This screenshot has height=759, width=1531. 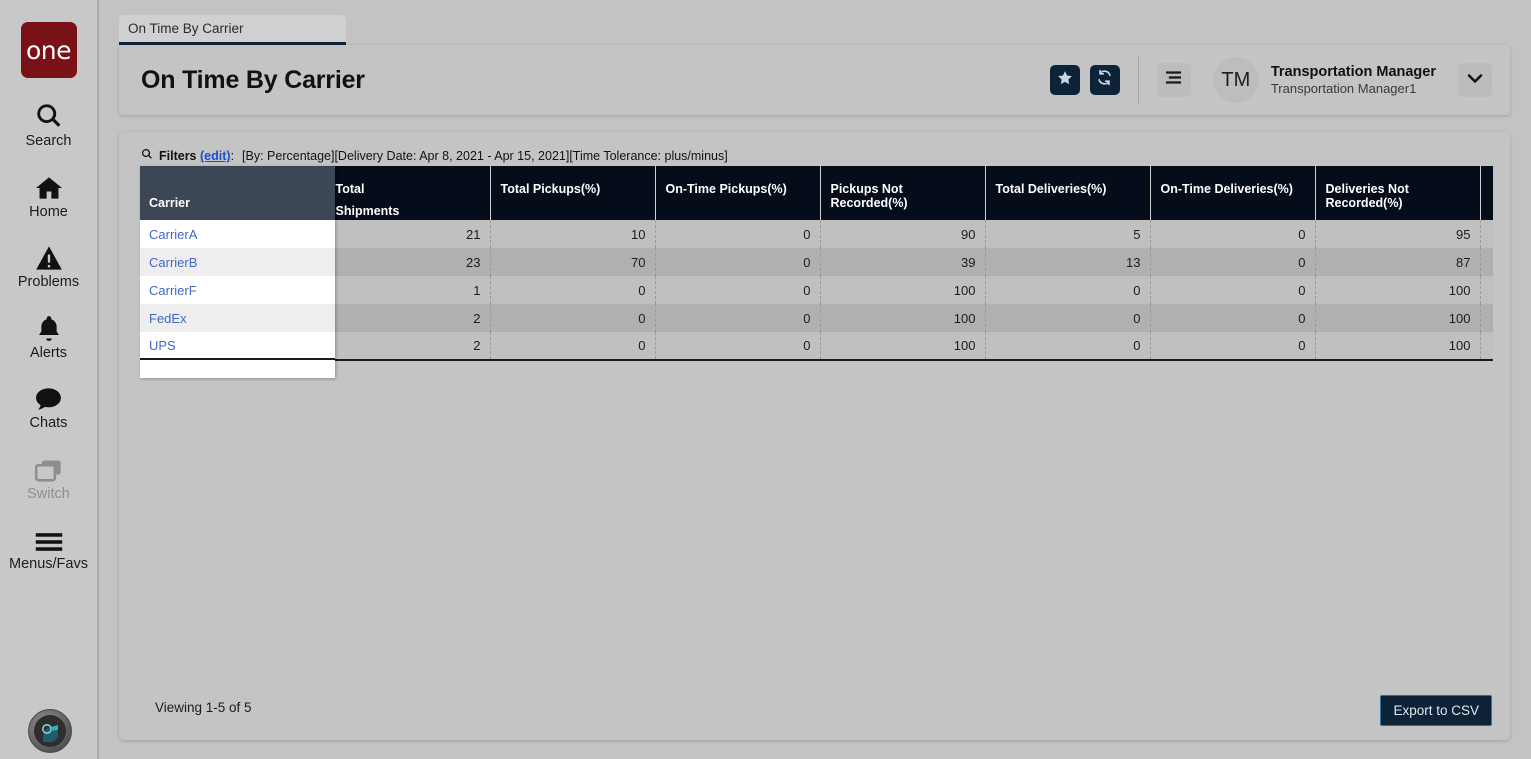 What do you see at coordinates (237, 193) in the screenshot?
I see `frozen-column-header-carrier: Carrier` at bounding box center [237, 193].